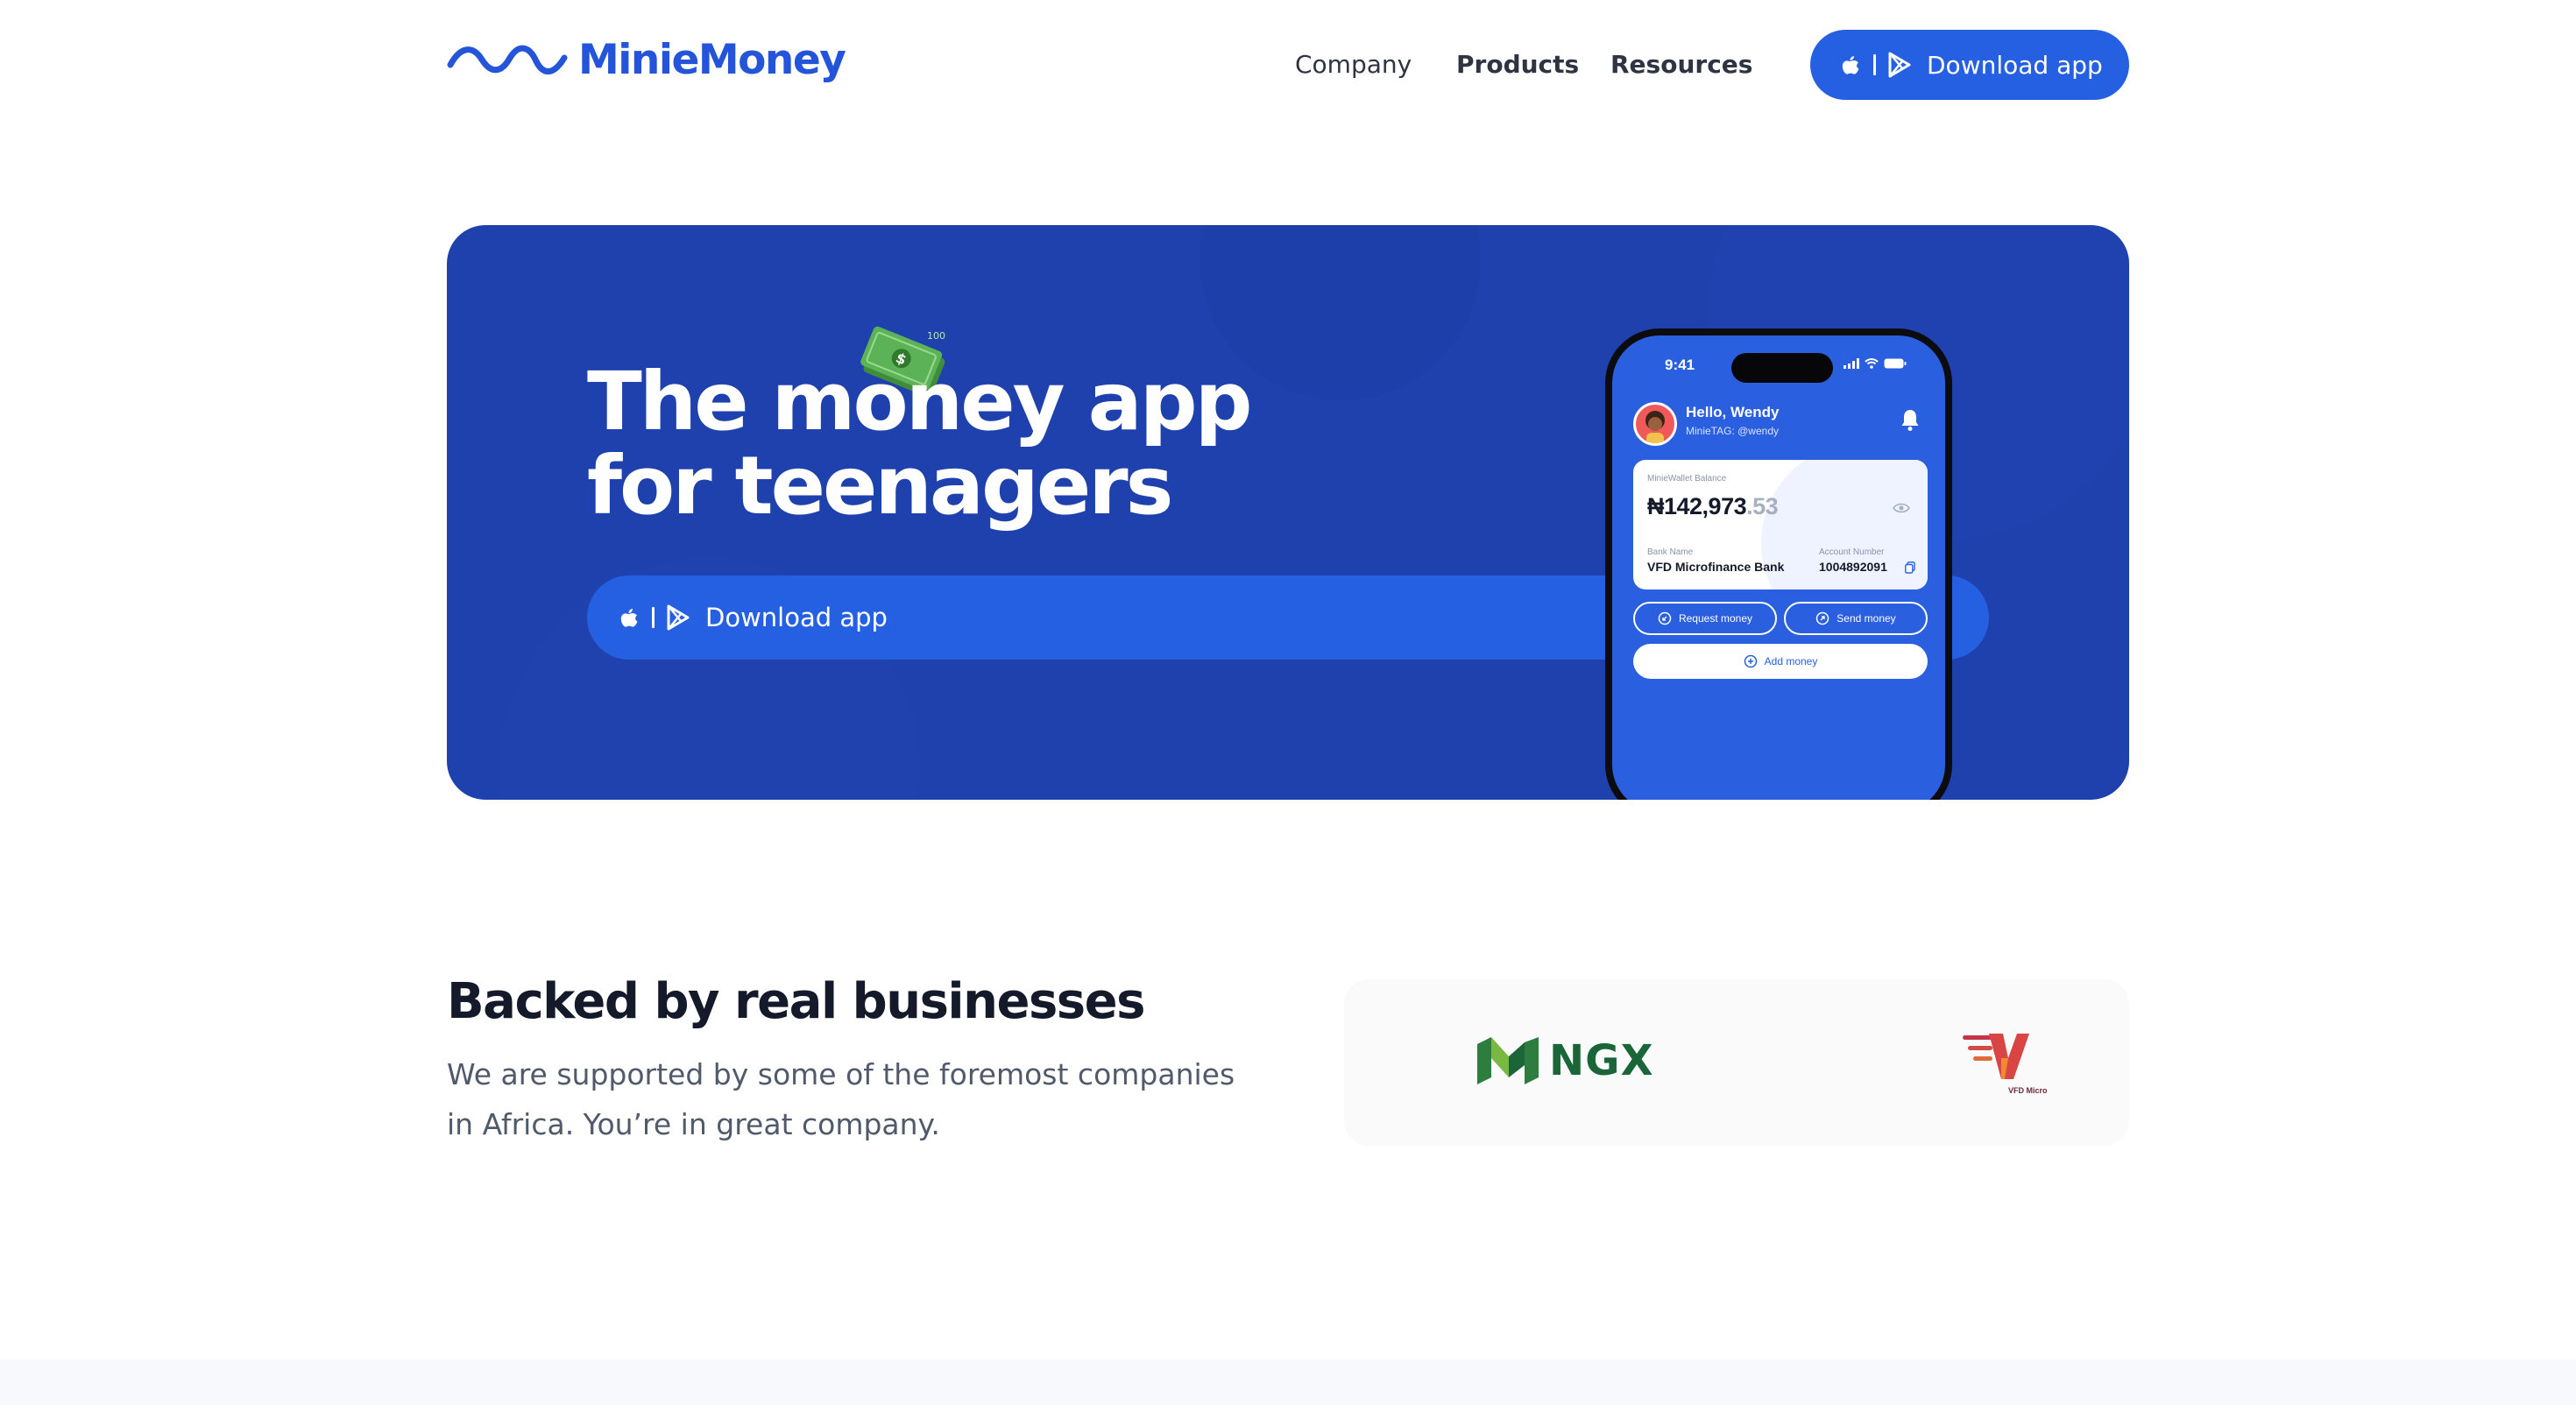 Image resolution: width=2576 pixels, height=1405 pixels. I want to click on account-number: 1004892091, so click(1853, 567).